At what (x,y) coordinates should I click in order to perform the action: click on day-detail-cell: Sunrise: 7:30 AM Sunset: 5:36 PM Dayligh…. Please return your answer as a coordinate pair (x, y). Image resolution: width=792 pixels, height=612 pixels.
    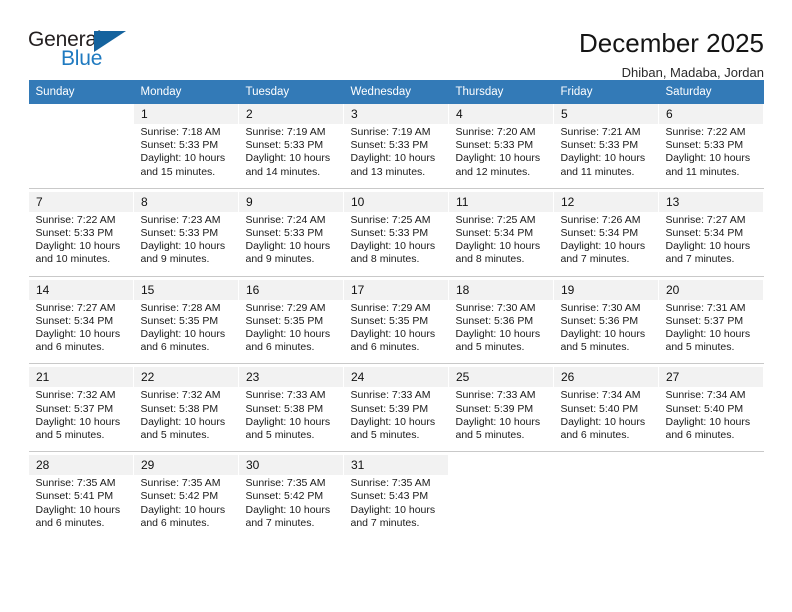
    Looking at the image, I should click on (606, 332).